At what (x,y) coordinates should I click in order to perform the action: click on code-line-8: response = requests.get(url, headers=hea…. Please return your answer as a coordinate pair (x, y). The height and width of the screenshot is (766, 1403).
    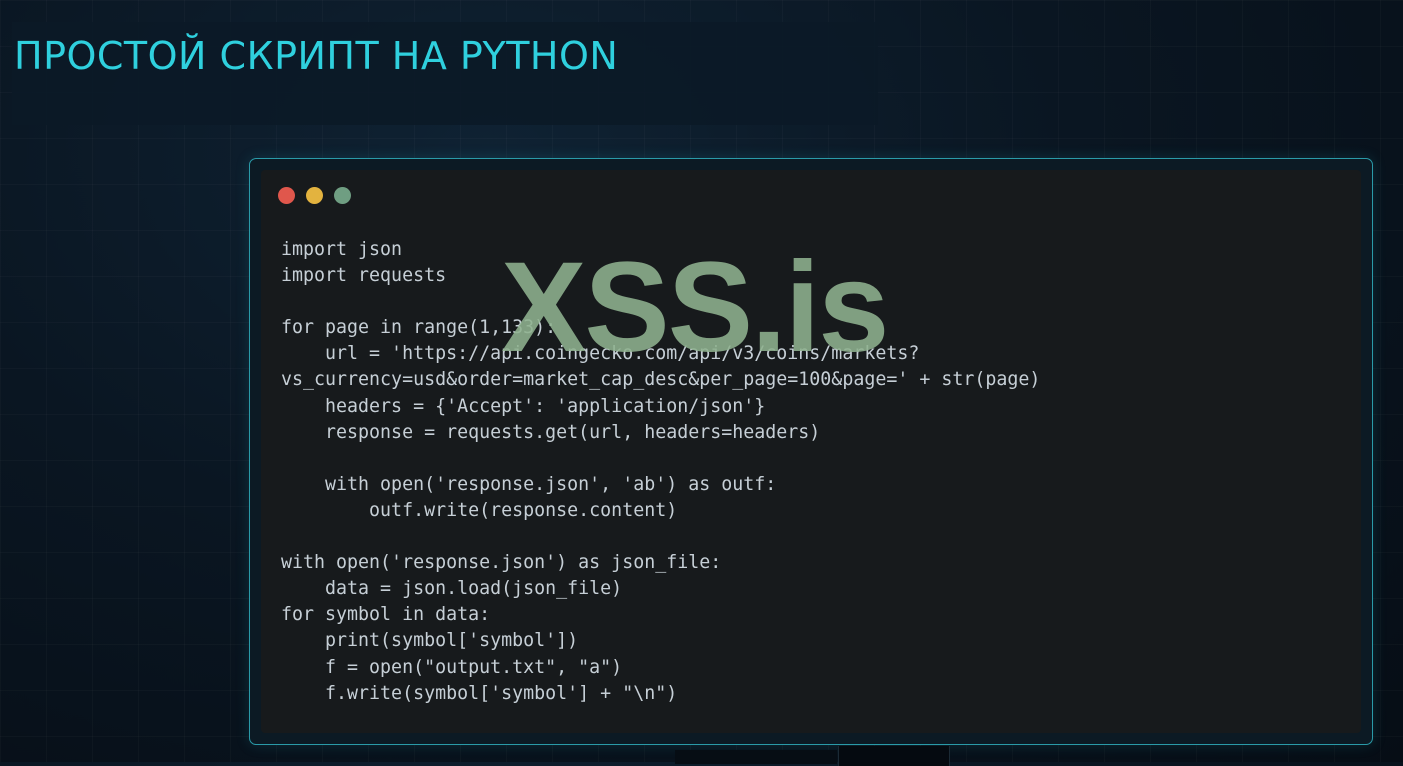
    Looking at the image, I should click on (551, 432).